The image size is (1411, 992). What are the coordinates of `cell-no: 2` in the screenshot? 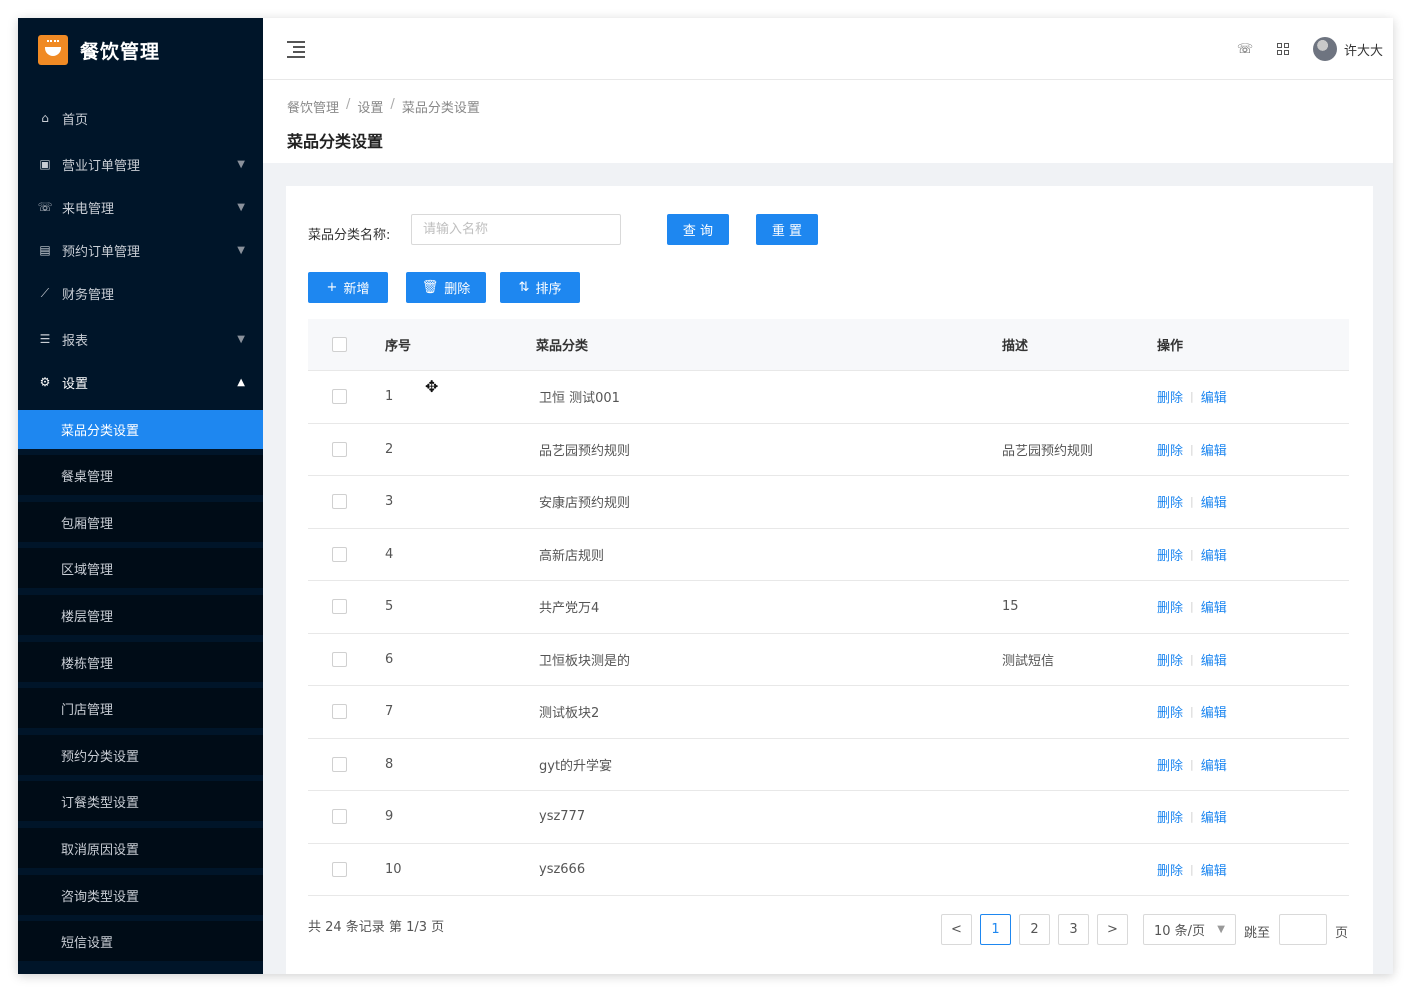 It's located at (389, 449).